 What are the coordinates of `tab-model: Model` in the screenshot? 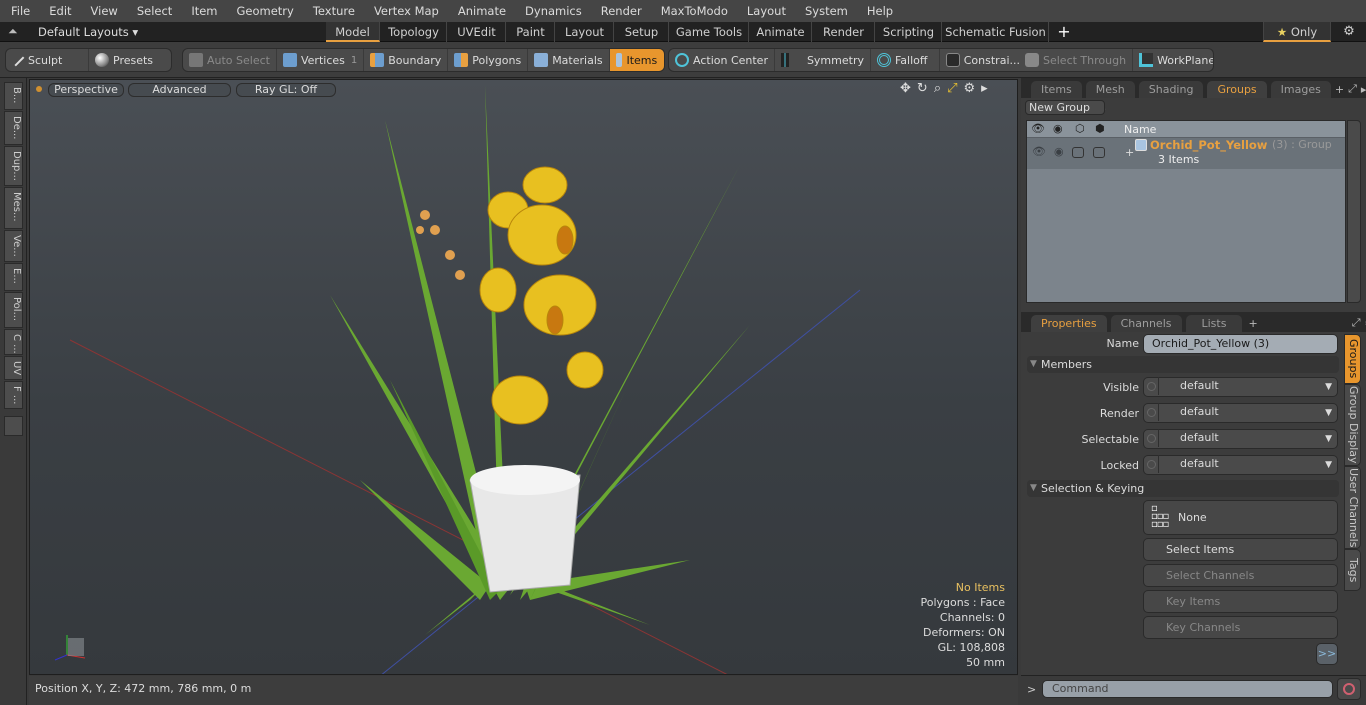 It's located at (353, 32).